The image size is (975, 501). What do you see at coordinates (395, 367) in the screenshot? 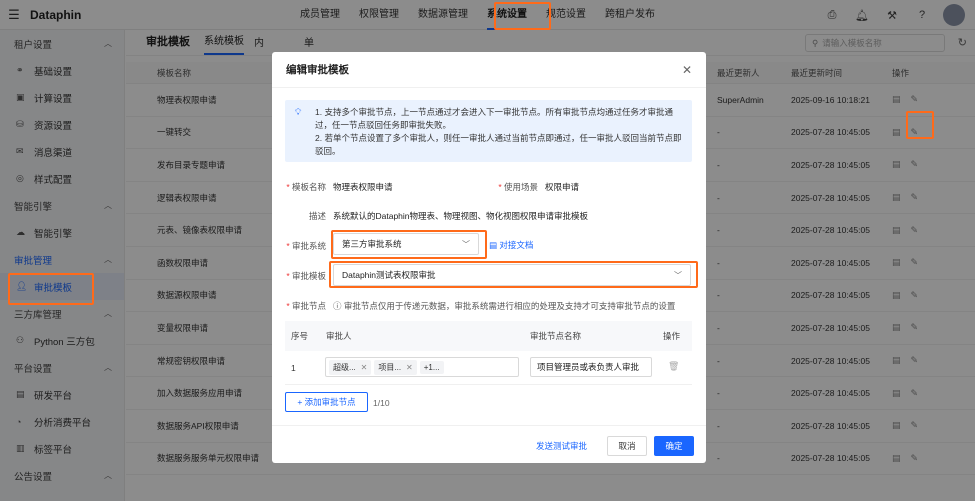
I see `approver-tag: 项目... ✕` at bounding box center [395, 367].